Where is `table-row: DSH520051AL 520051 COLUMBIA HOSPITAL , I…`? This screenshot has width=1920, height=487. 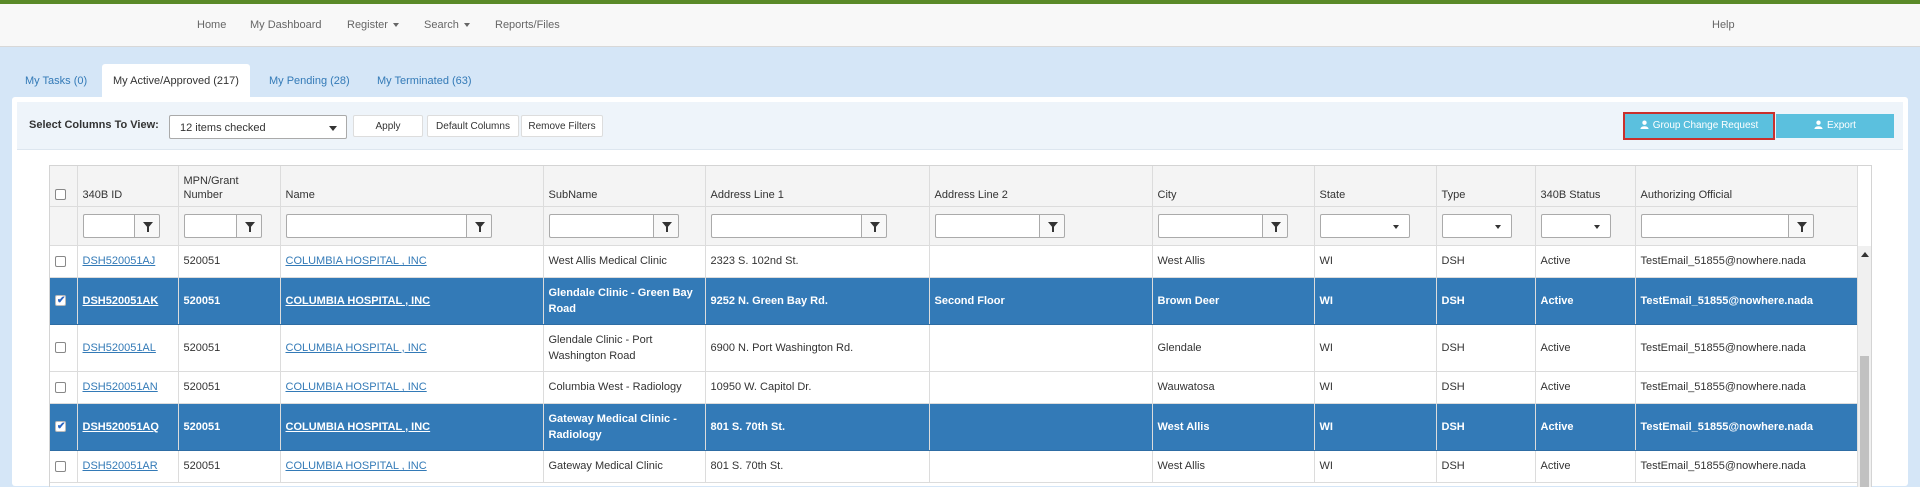
table-row: DSH520051AL 520051 COLUMBIA HOSPITAL , I… is located at coordinates (954, 348).